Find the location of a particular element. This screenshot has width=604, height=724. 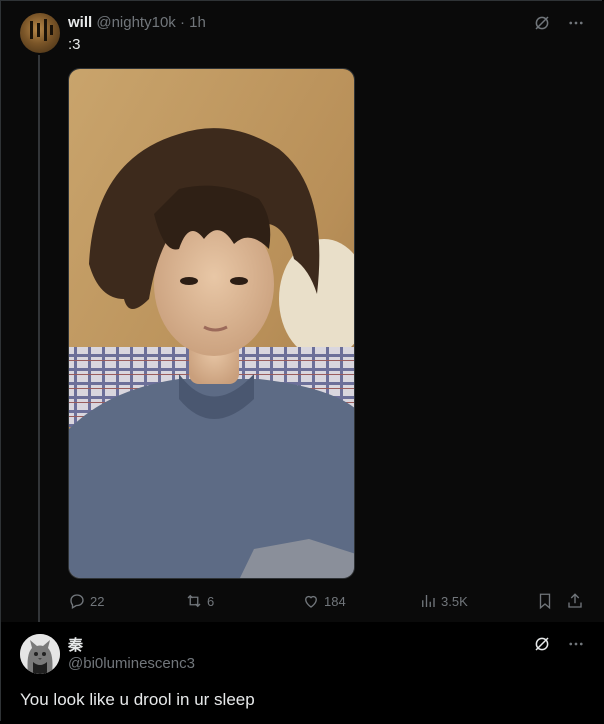

repost-button: 6 is located at coordinates (199, 601).